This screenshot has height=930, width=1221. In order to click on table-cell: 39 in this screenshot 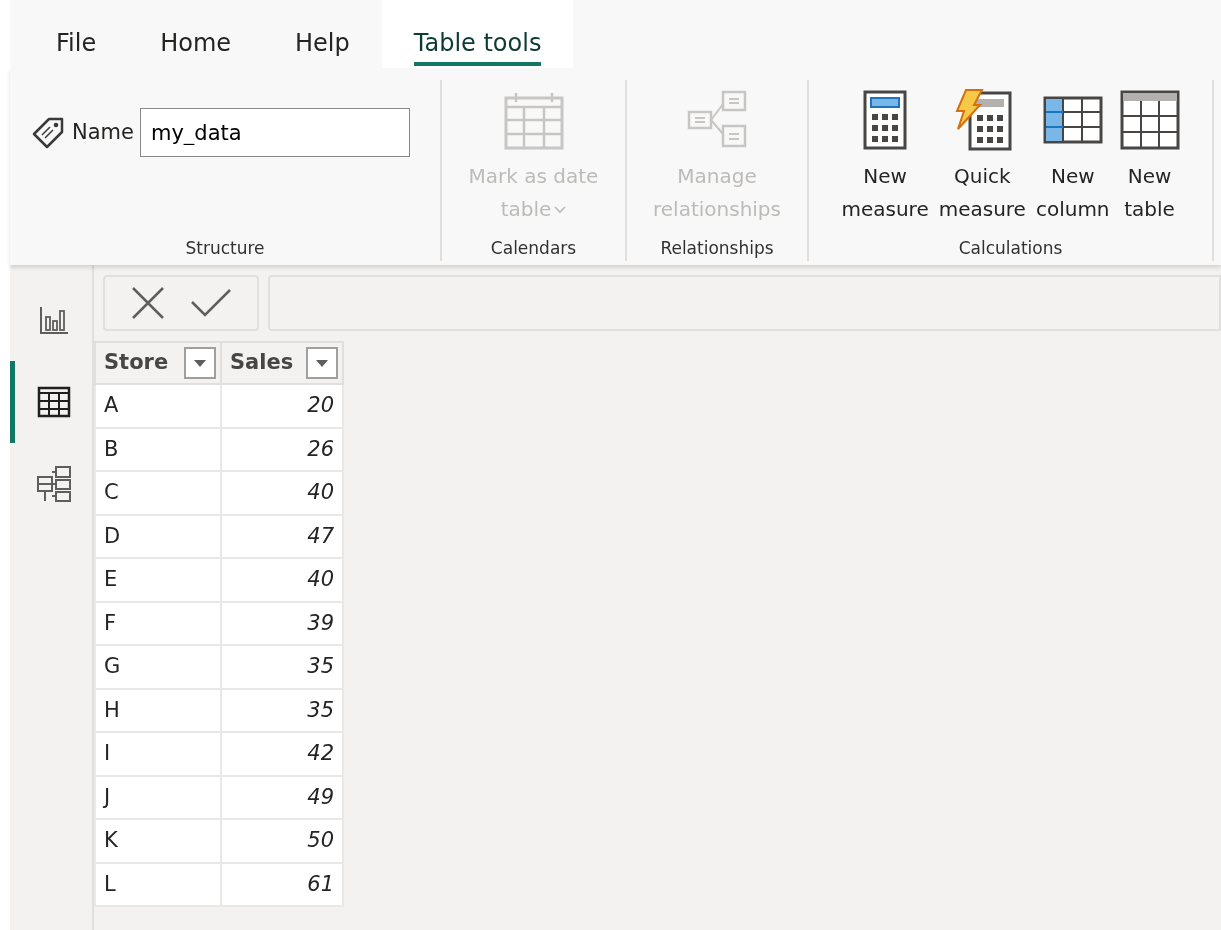, I will do `click(282, 623)`.